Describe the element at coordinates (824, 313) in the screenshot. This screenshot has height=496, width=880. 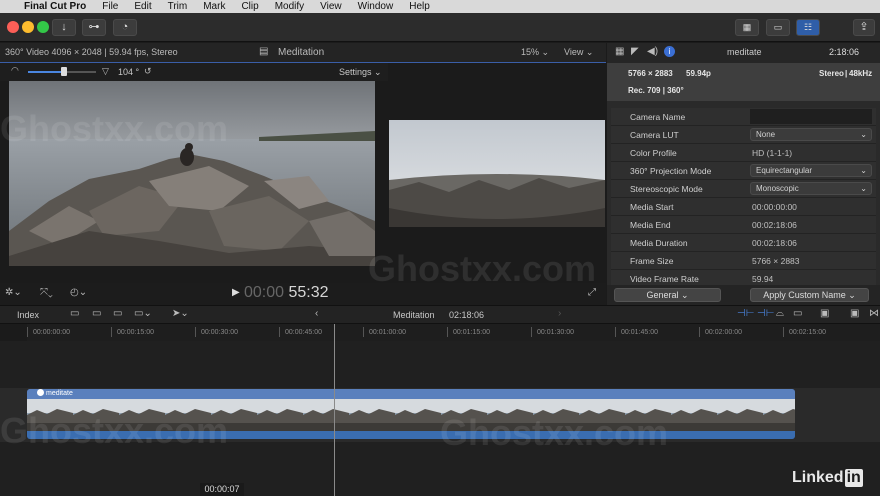
I see `clip-appearance-icon: ▣` at that location.